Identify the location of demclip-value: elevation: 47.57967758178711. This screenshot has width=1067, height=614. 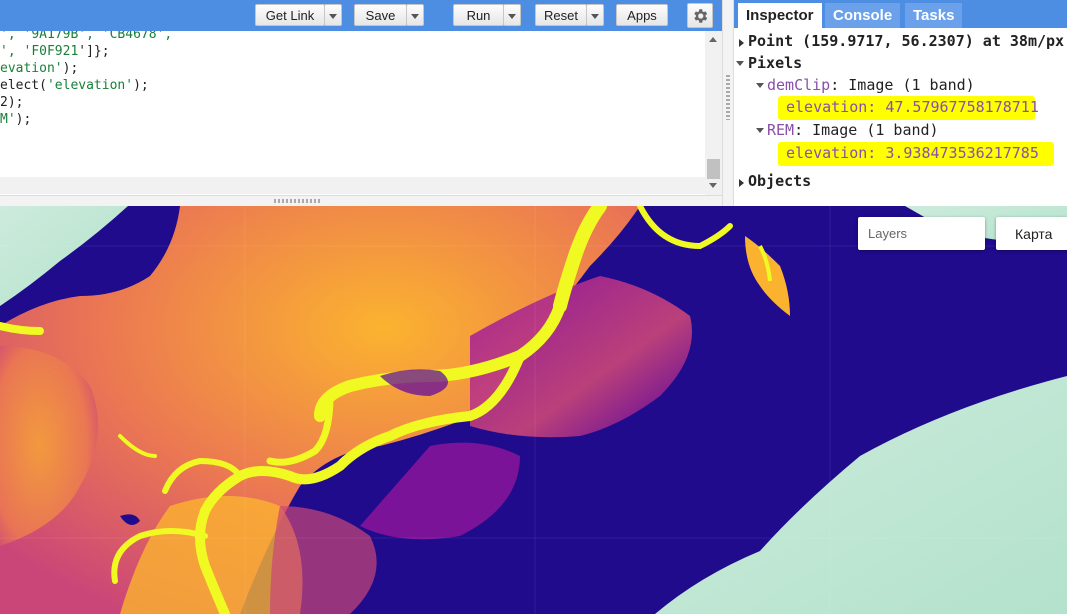
(912, 107).